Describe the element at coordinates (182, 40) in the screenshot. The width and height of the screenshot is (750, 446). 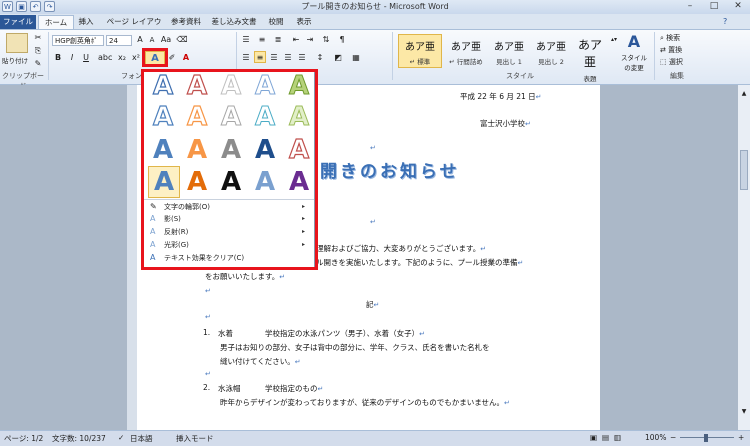
I see `clear-format-icon: ⌫` at that location.